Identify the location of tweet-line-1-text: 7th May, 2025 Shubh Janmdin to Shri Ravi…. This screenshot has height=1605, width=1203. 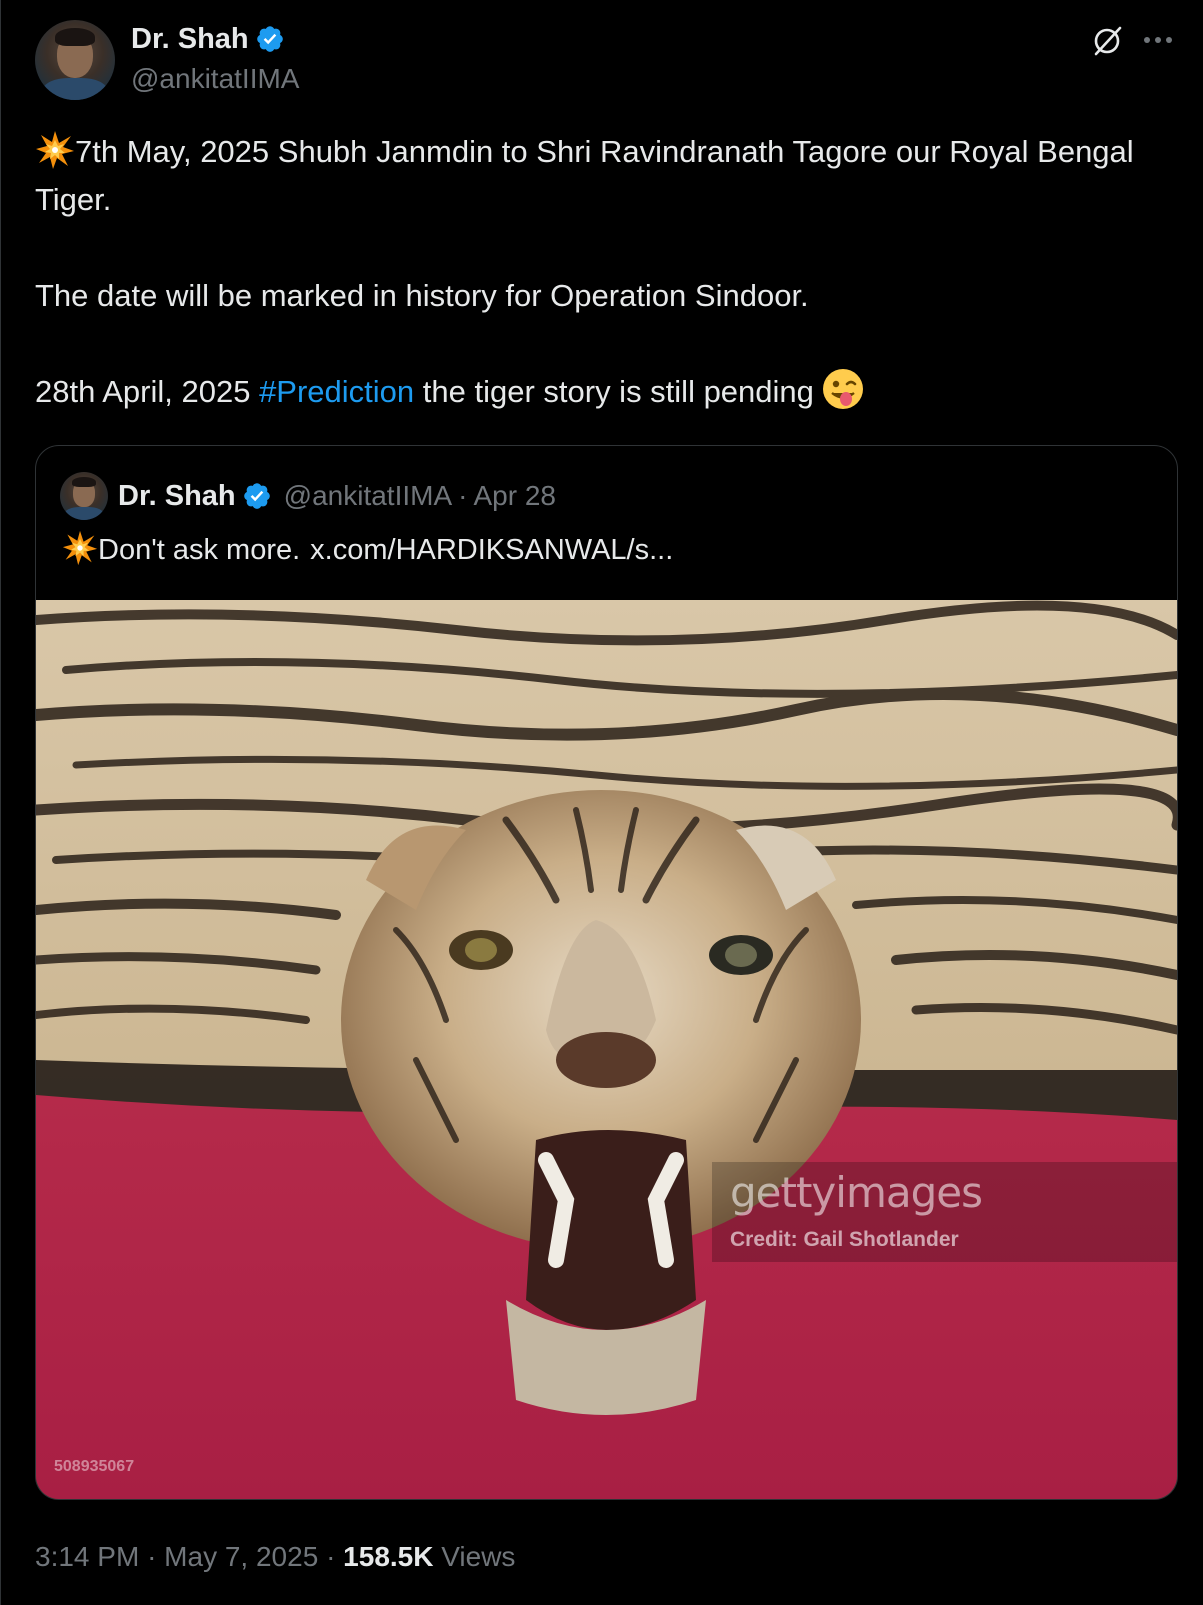
(584, 175).